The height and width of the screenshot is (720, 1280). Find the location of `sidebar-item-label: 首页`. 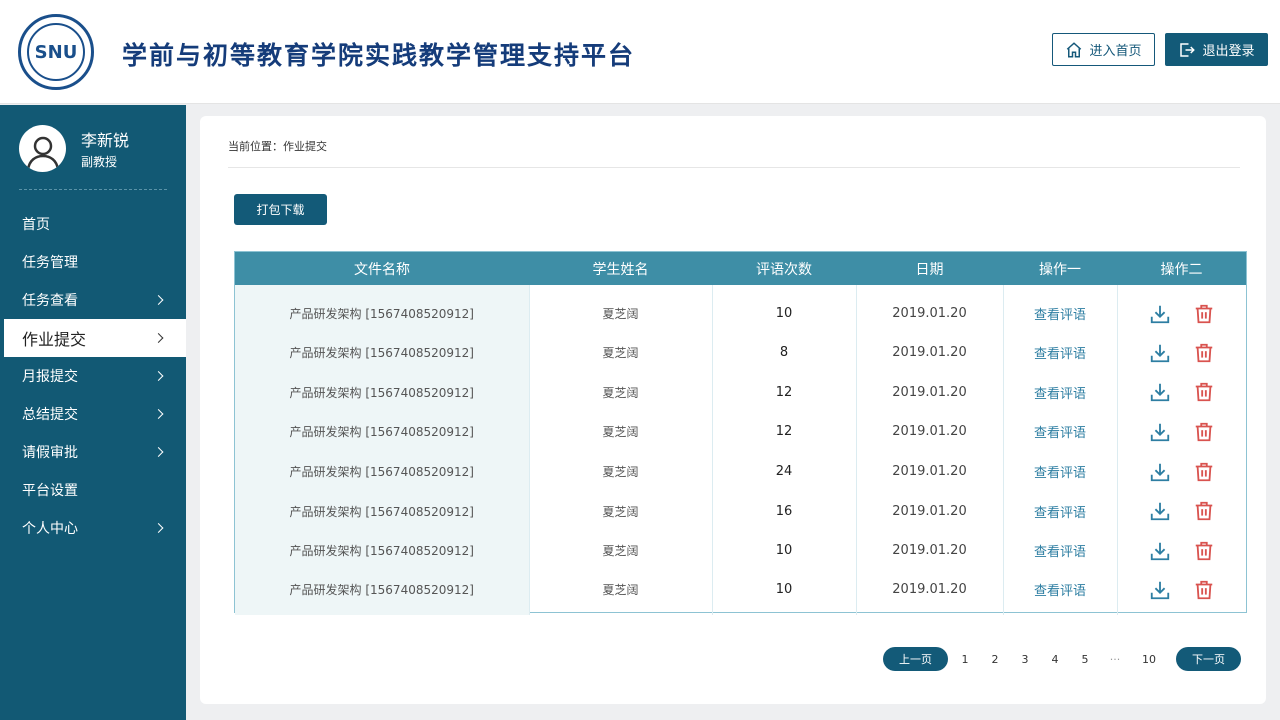

sidebar-item-label: 首页 is located at coordinates (36, 225).